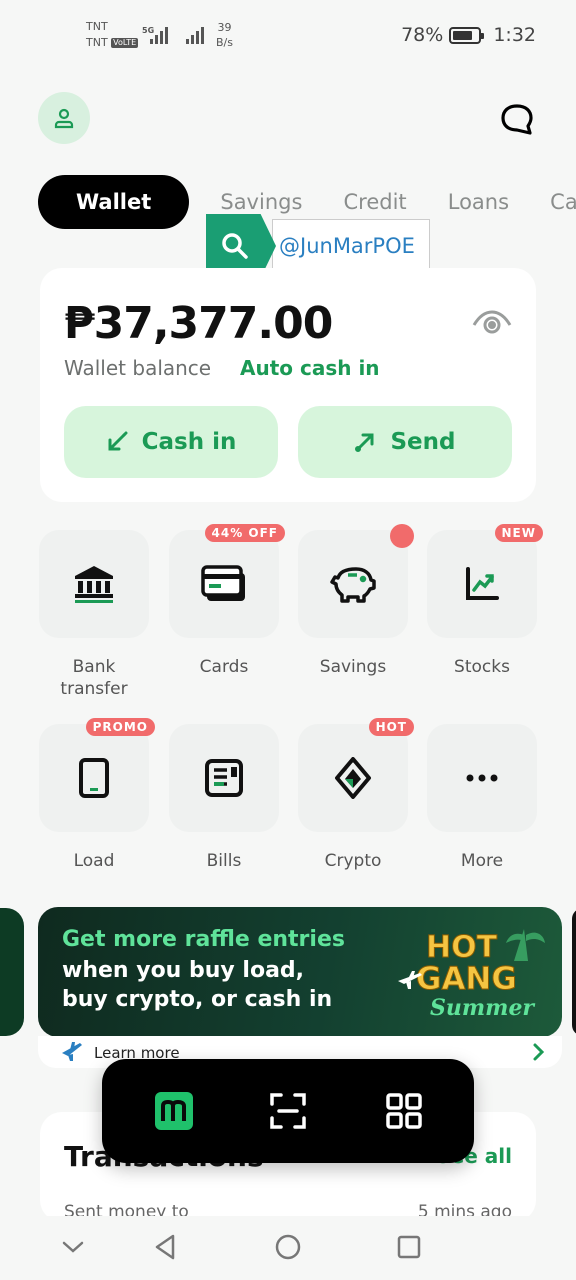 The width and height of the screenshot is (576, 1280). What do you see at coordinates (310, 368) in the screenshot?
I see `auto-cash-in-link: Auto cash in` at bounding box center [310, 368].